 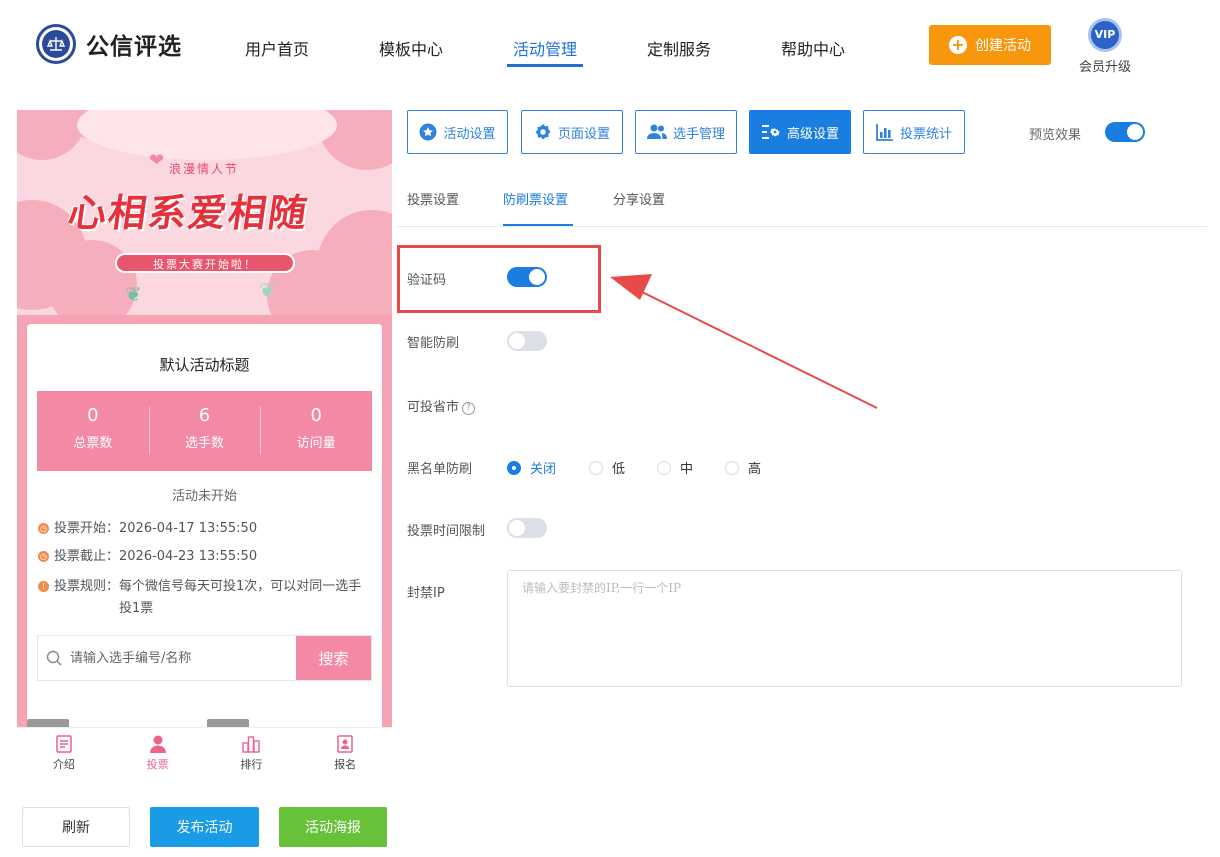 I want to click on activity-title: 默认活动标题, so click(x=204, y=365).